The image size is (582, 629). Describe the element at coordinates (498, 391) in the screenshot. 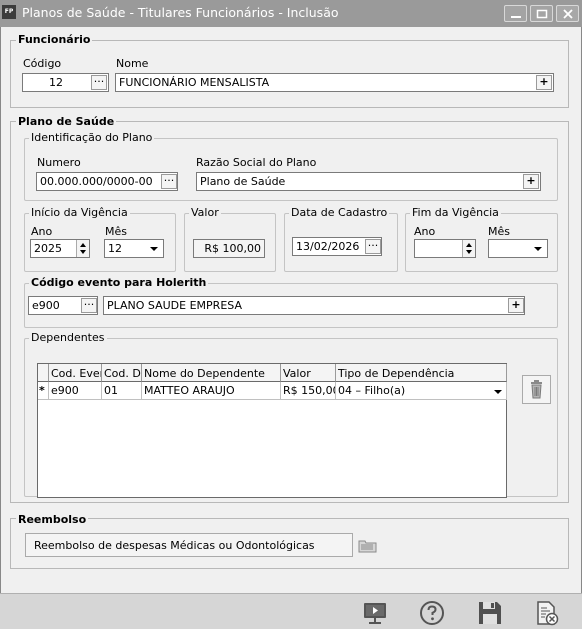

I see `tipo-chevron-down-icon` at that location.